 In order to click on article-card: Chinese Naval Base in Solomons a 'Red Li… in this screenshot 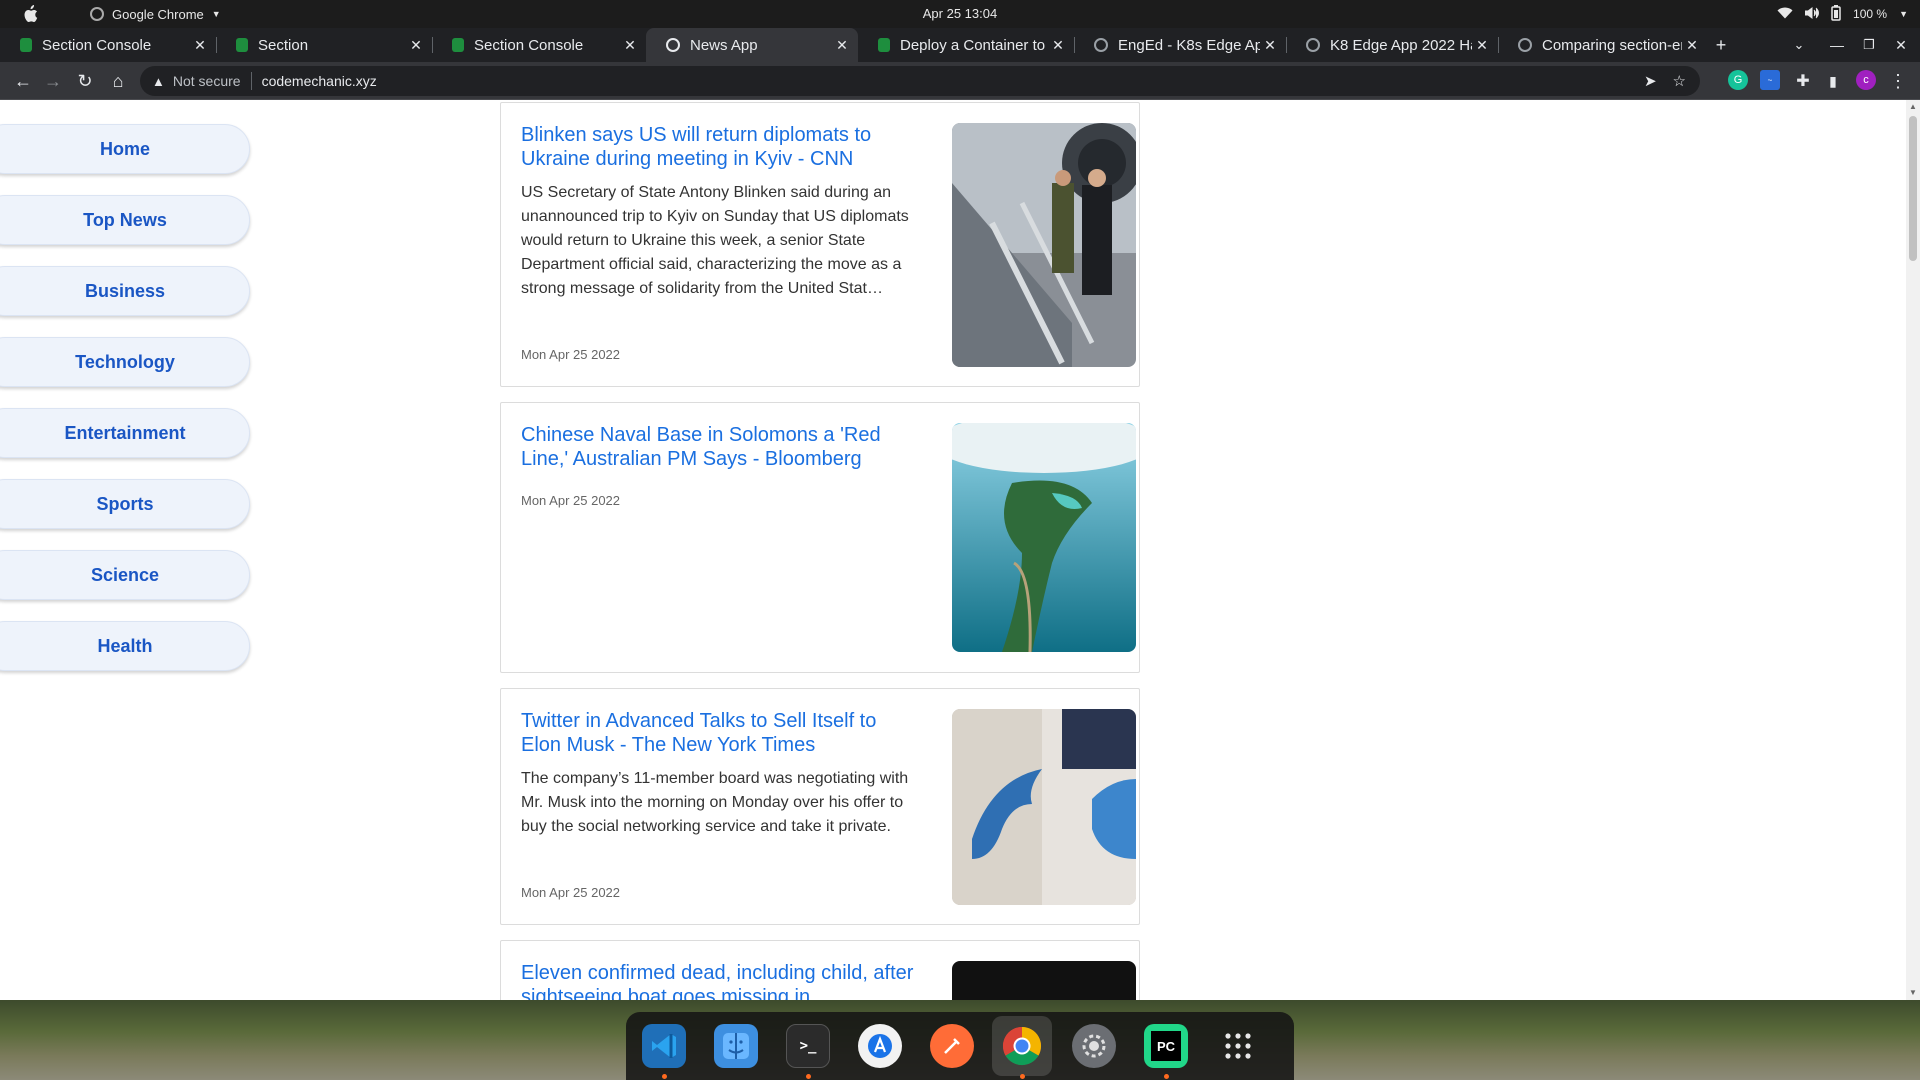, I will do `click(820, 537)`.